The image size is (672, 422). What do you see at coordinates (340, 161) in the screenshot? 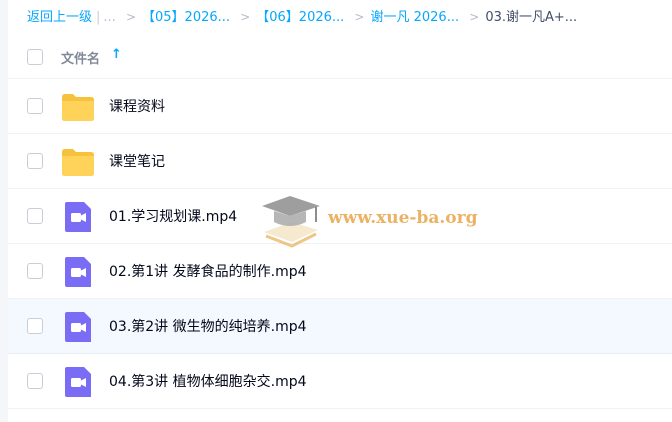
I see `file-row: 课堂笔记` at bounding box center [340, 161].